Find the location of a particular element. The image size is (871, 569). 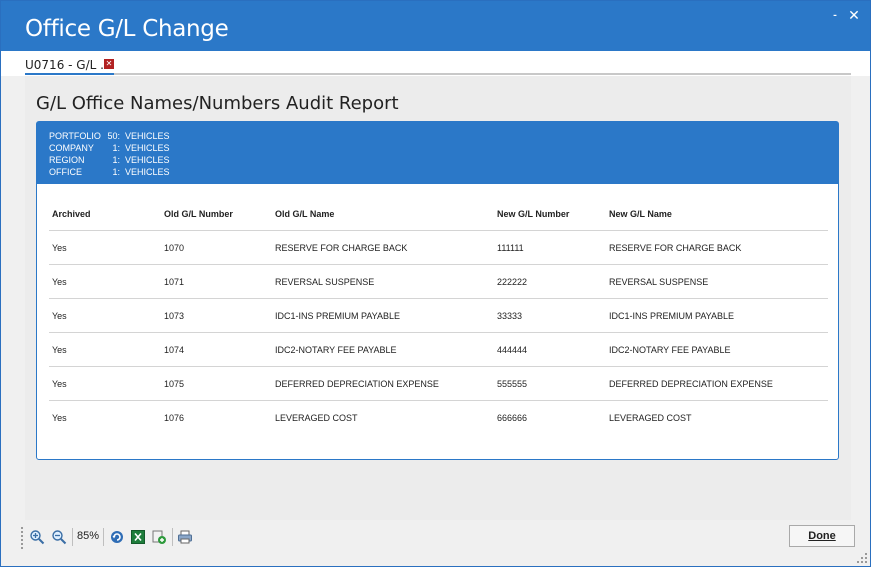

column-header-new-name: New G/L Name is located at coordinates (640, 214).